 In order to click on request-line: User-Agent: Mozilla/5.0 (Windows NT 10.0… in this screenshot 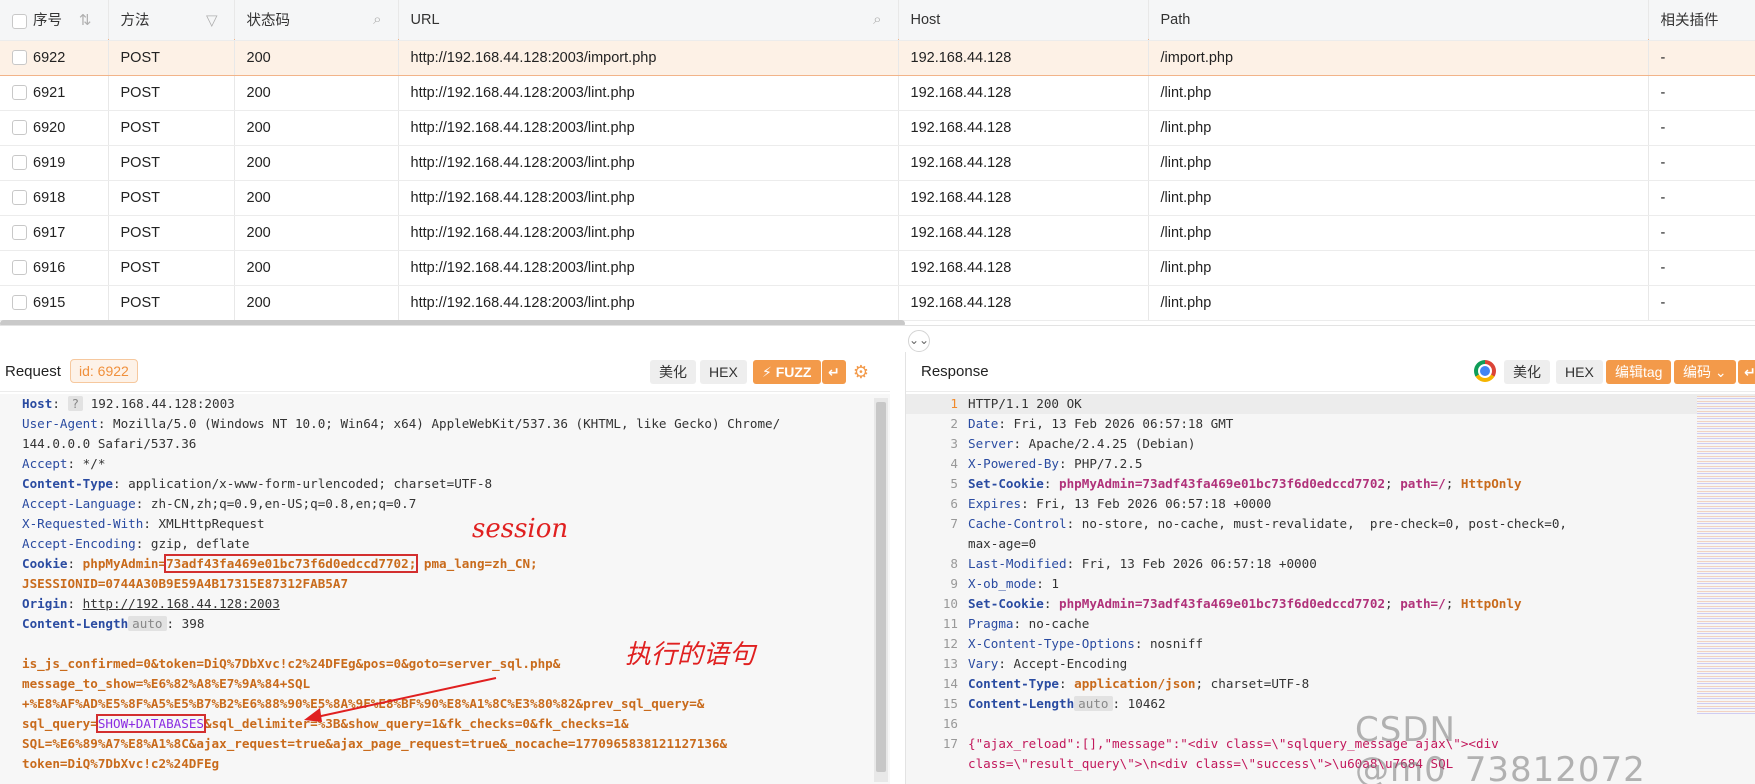, I will do `click(445, 424)`.